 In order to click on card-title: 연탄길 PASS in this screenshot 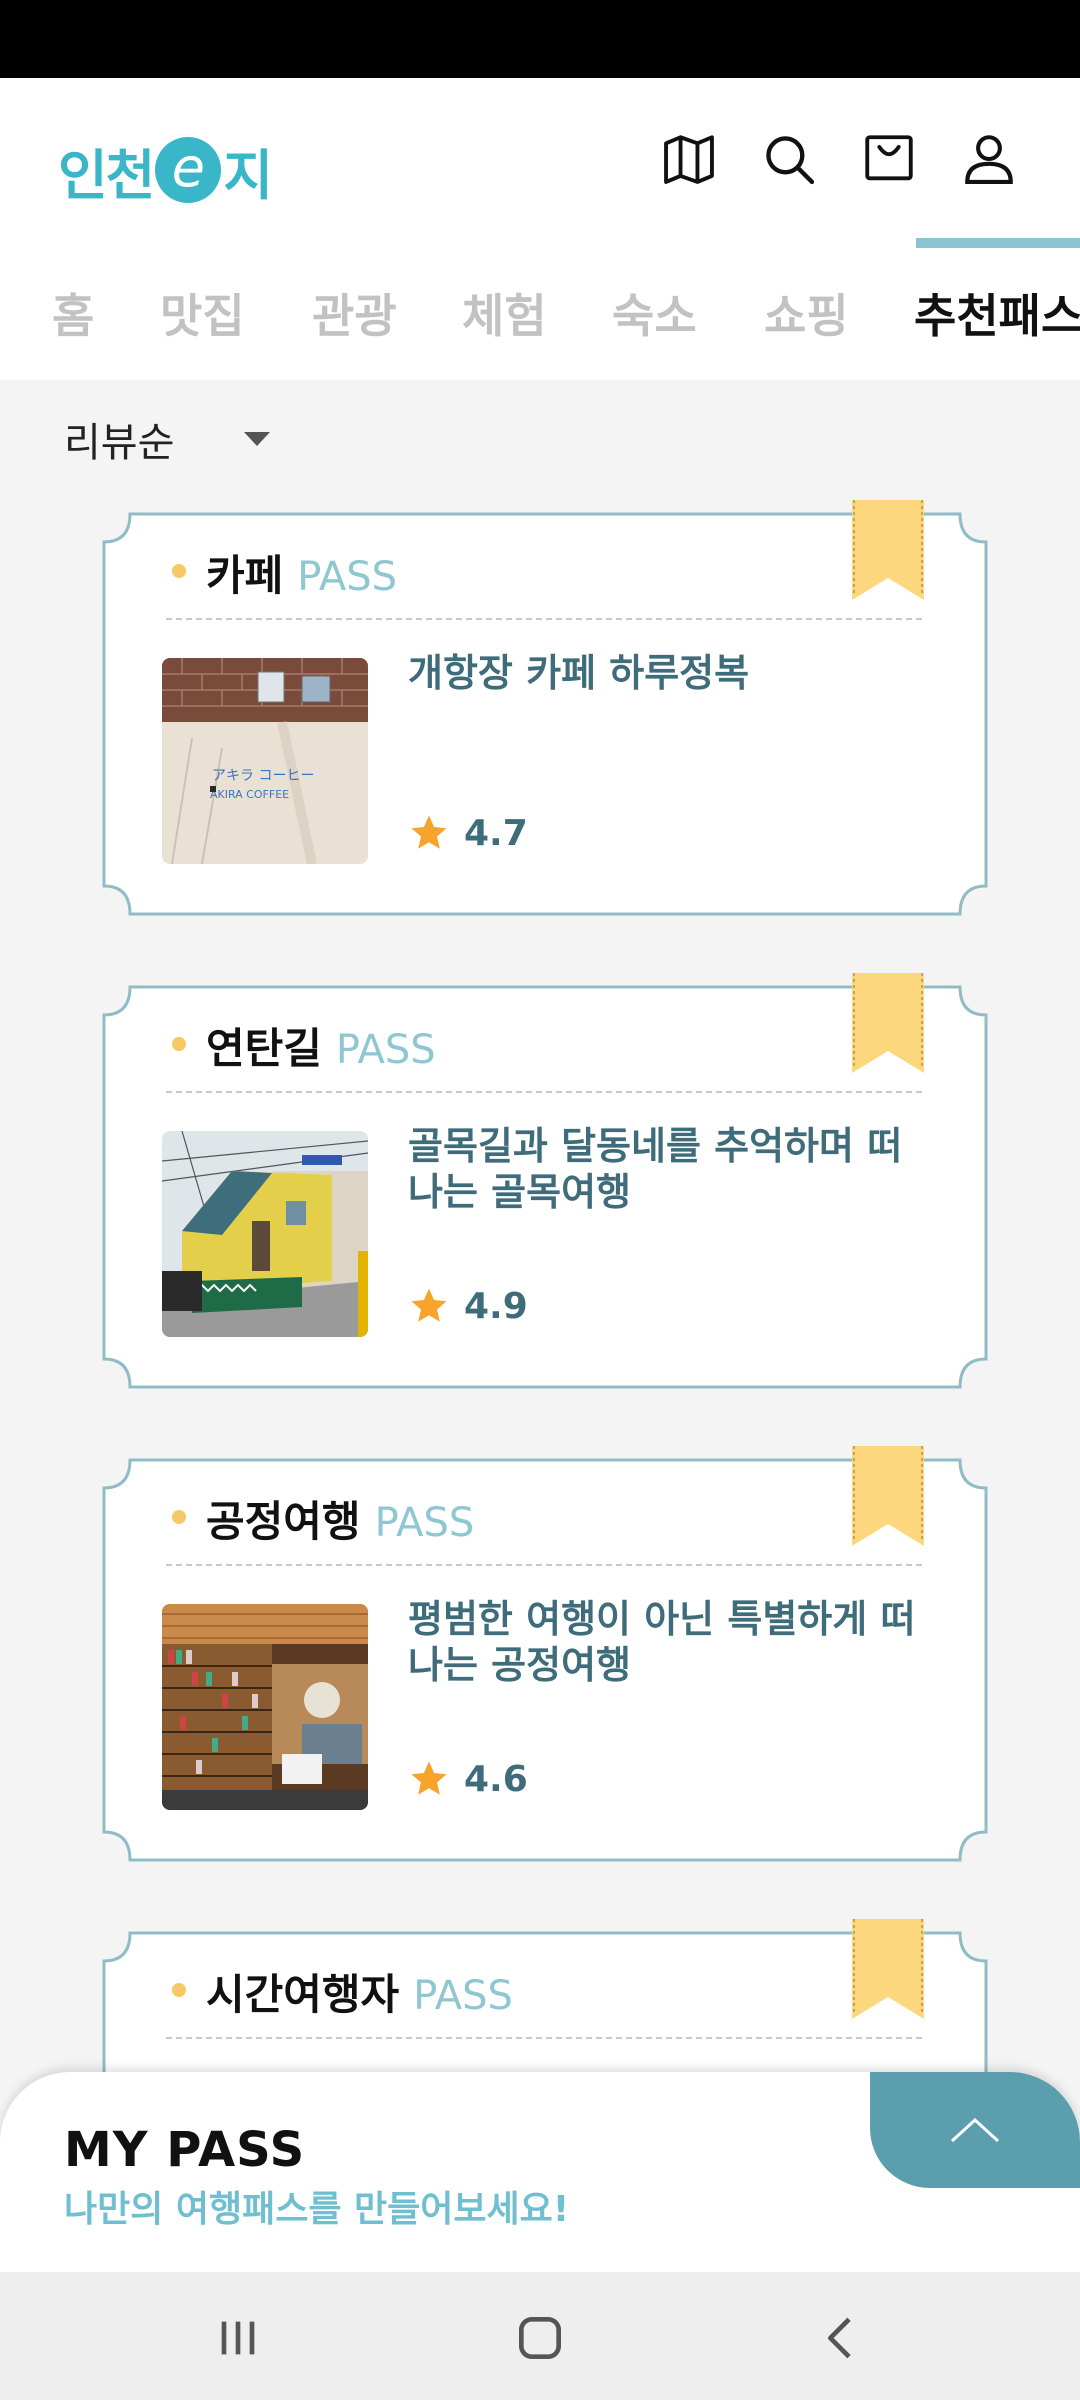, I will do `click(321, 1048)`.